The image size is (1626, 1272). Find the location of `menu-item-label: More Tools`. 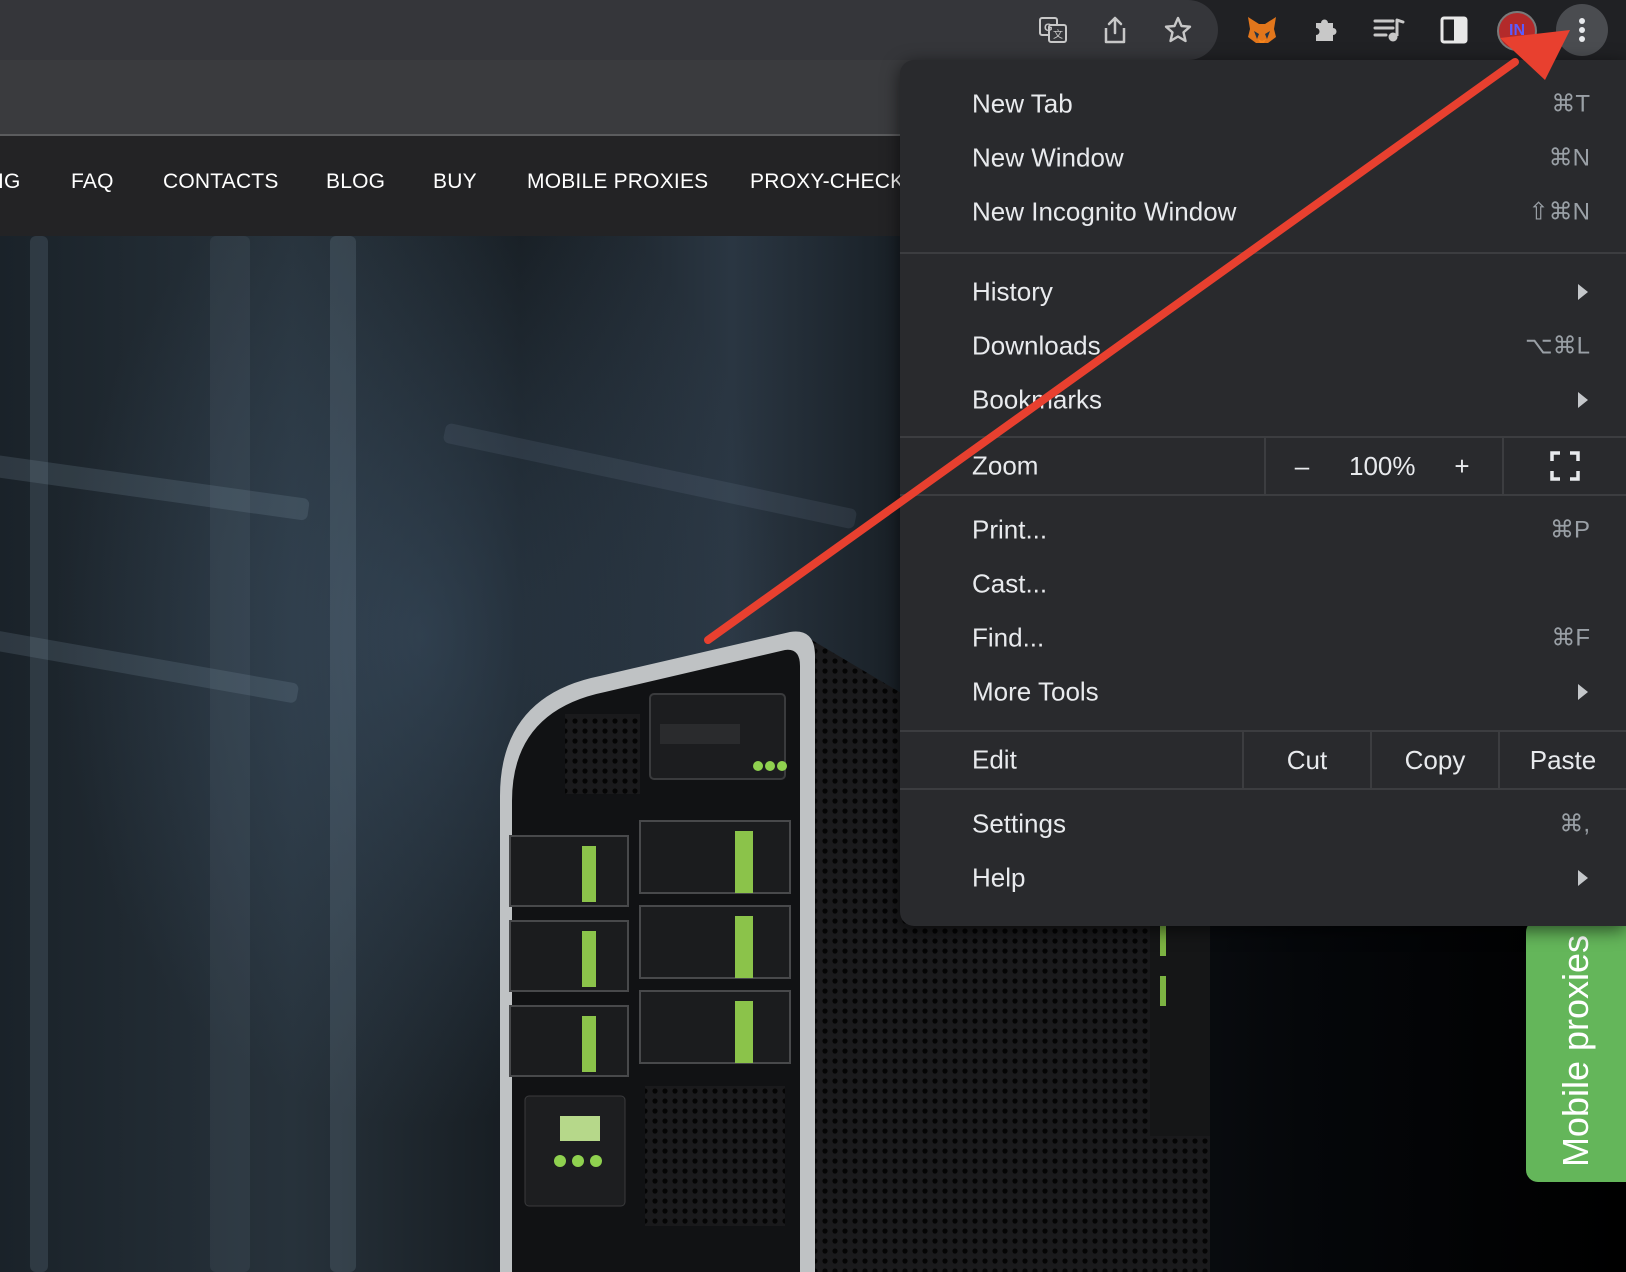

menu-item-label: More Tools is located at coordinates (1035, 691).